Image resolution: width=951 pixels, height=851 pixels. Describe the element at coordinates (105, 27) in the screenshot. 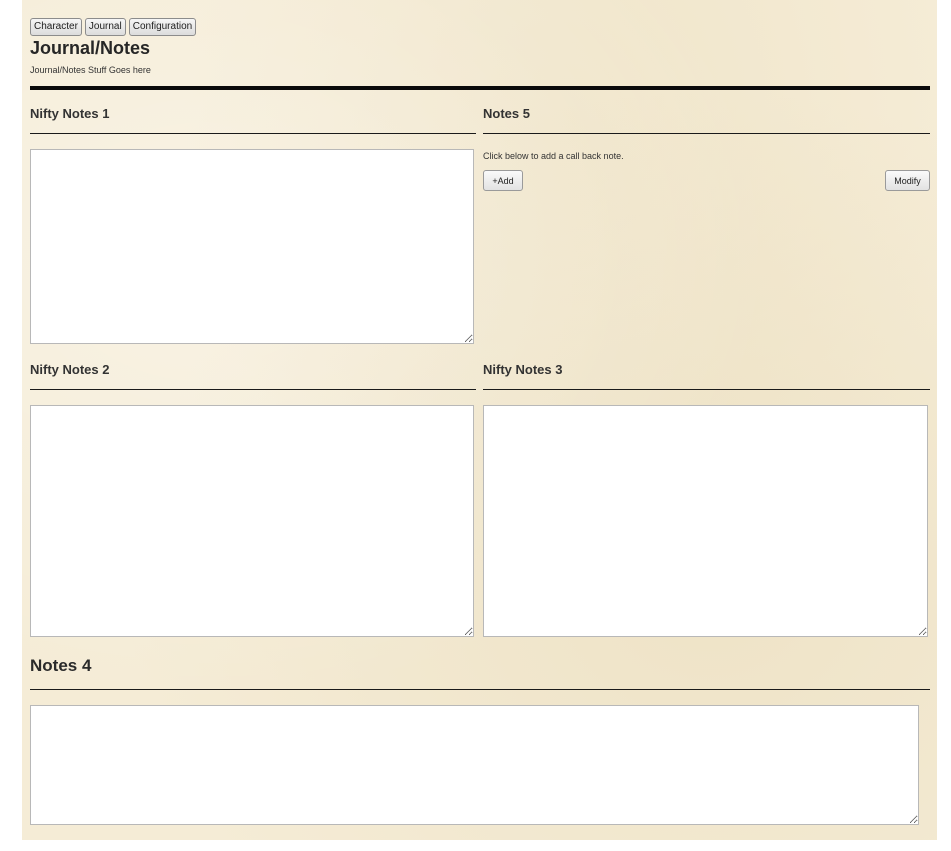

I see `tab-journal: Journal` at that location.